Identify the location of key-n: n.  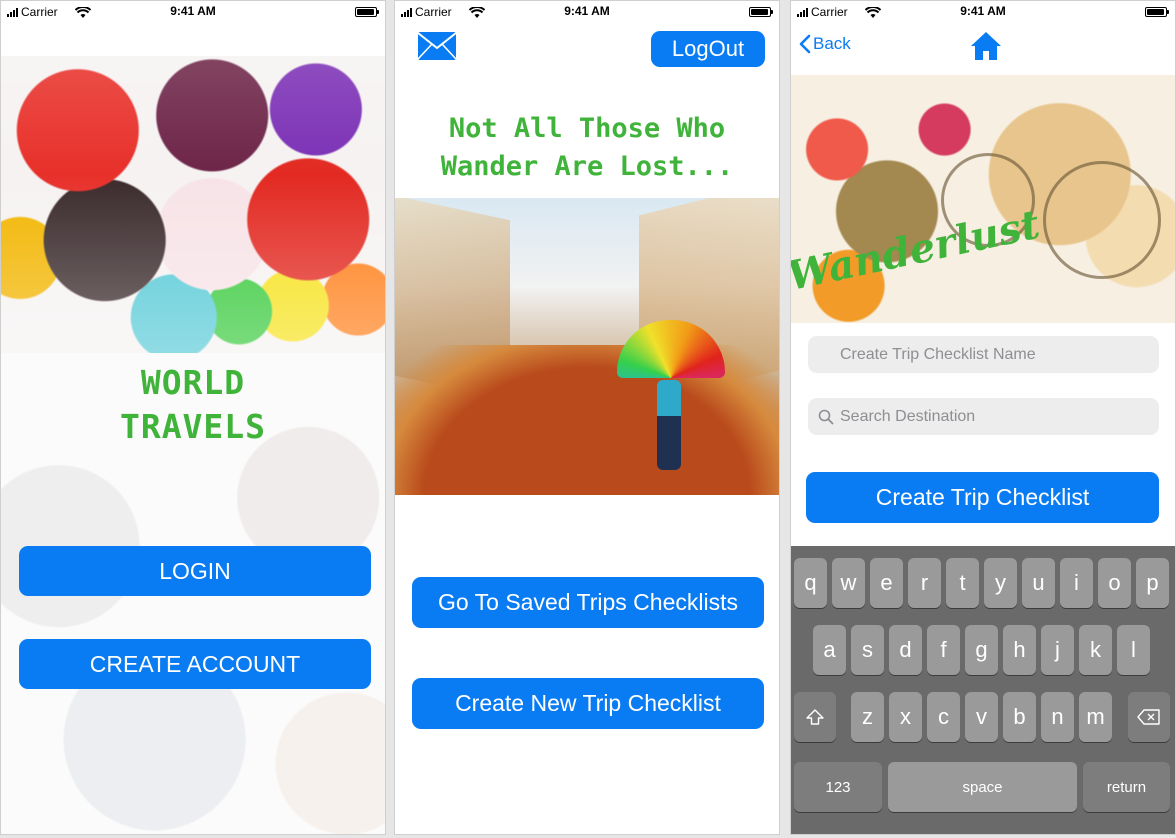
(1057, 717).